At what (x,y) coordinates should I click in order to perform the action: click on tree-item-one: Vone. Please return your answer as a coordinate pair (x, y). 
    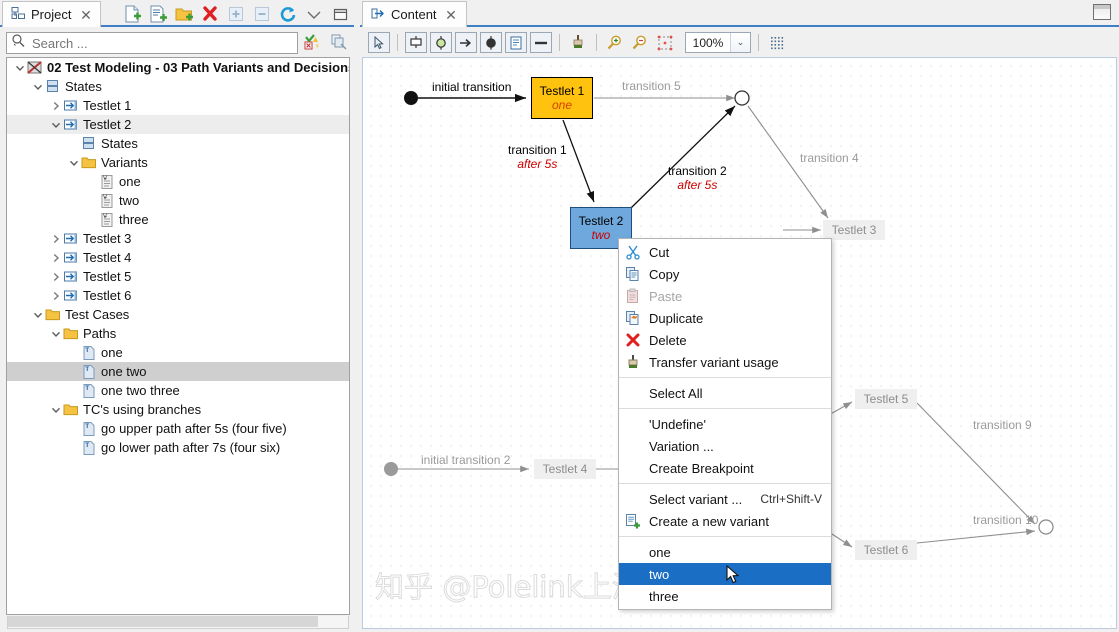
    Looking at the image, I should click on (178, 181).